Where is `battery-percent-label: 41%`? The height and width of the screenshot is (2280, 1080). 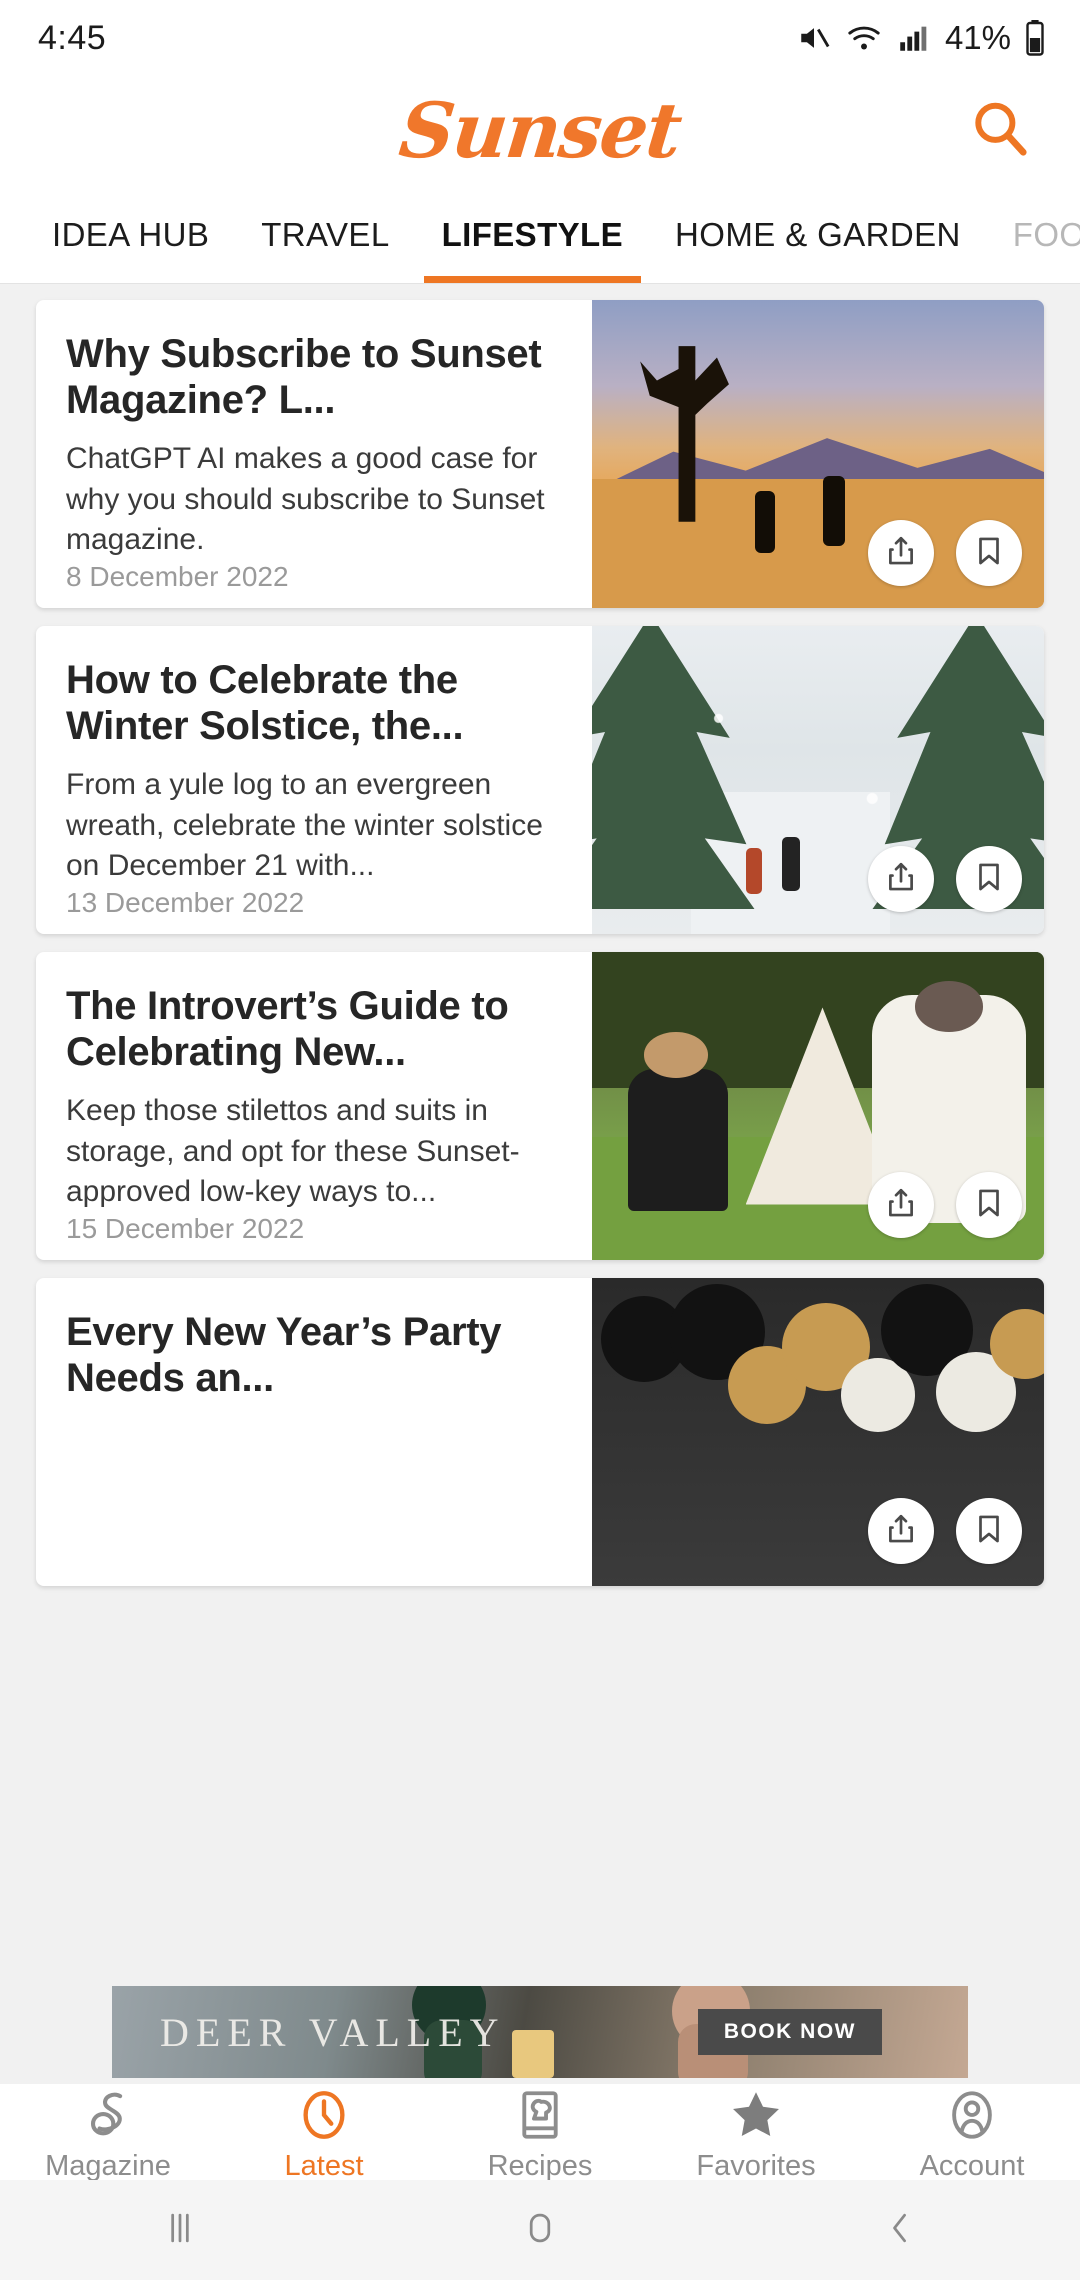 battery-percent-label: 41% is located at coordinates (977, 37).